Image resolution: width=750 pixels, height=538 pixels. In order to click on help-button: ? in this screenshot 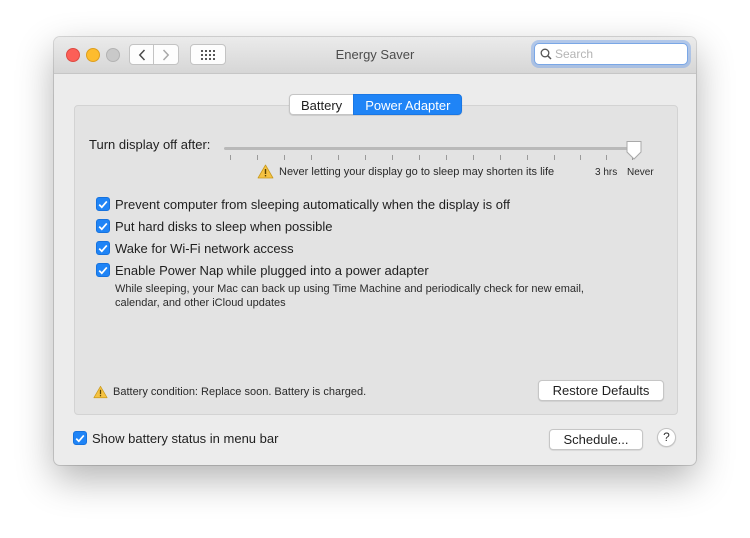, I will do `click(666, 437)`.